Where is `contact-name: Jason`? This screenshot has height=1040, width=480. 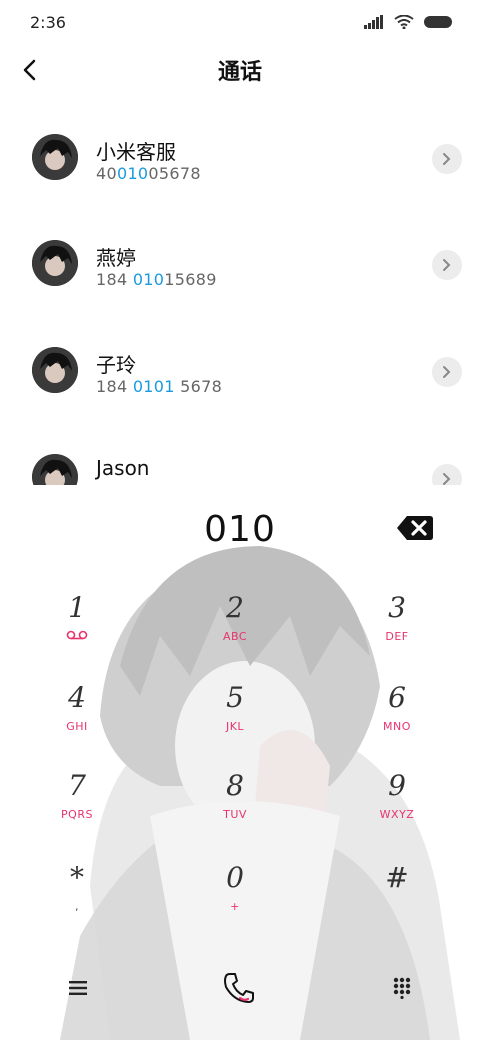 contact-name: Jason is located at coordinates (123, 468).